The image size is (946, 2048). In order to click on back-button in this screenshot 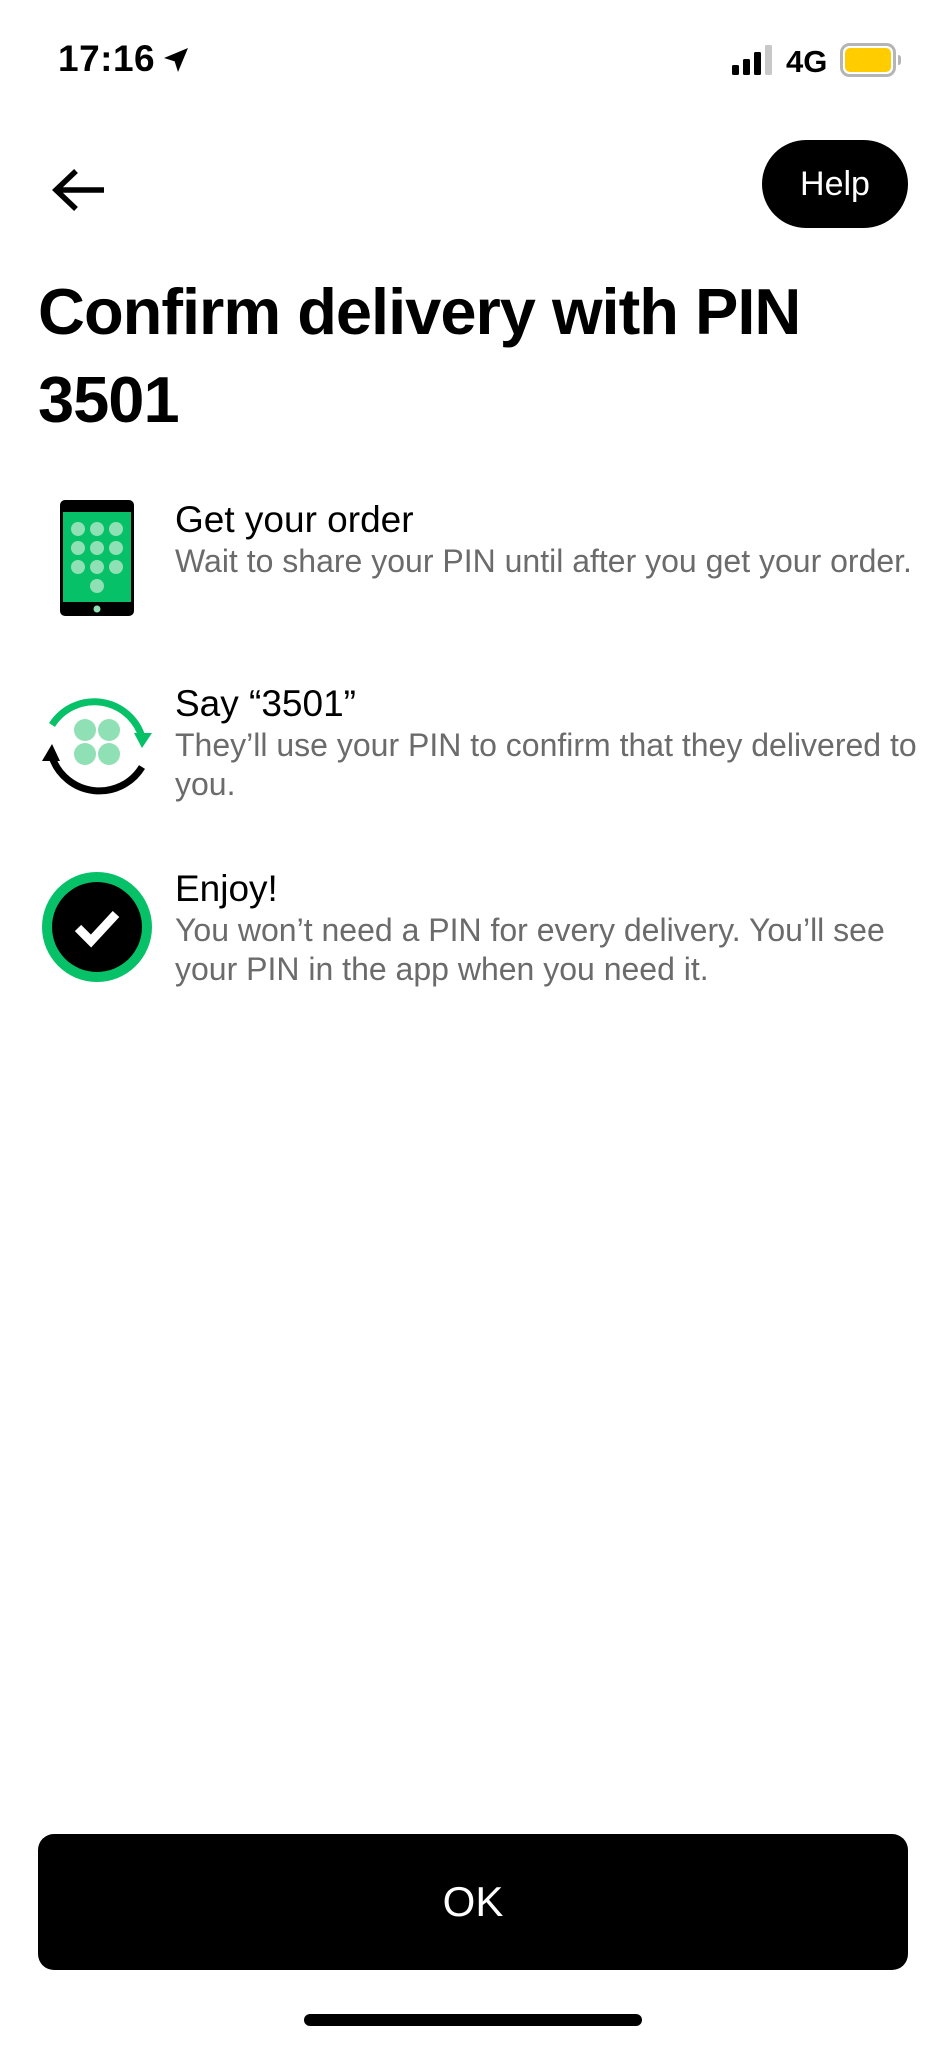, I will do `click(79, 190)`.